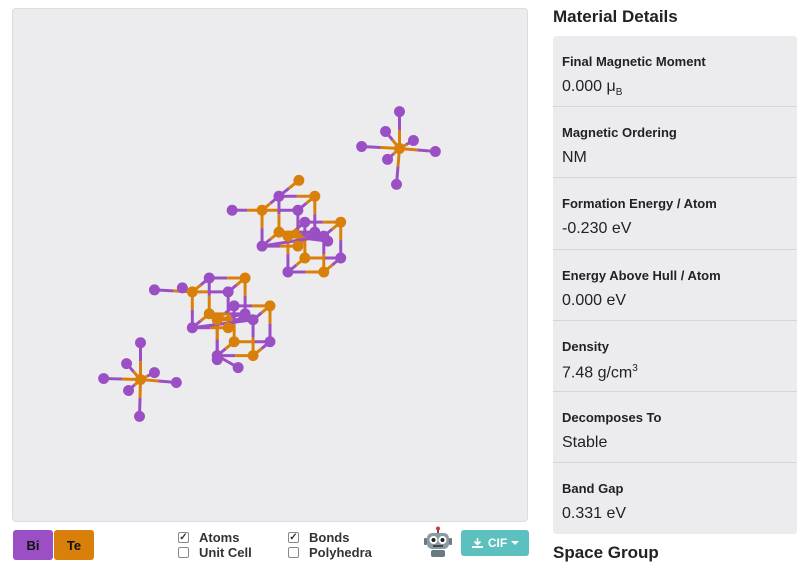  What do you see at coordinates (675, 143) in the screenshot?
I see `detail-magnetic-ordering: Magnetic Ordering NM` at bounding box center [675, 143].